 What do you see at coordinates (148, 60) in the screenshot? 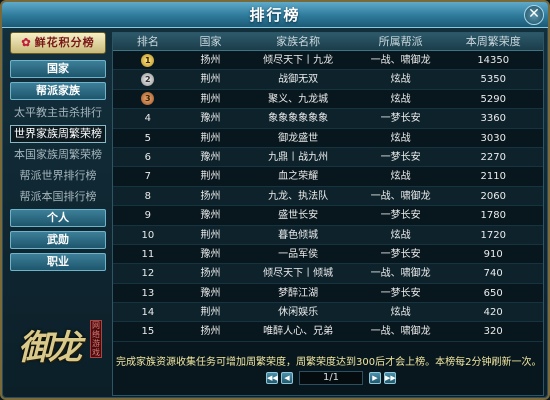
I see `rank-cell: 1` at bounding box center [148, 60].